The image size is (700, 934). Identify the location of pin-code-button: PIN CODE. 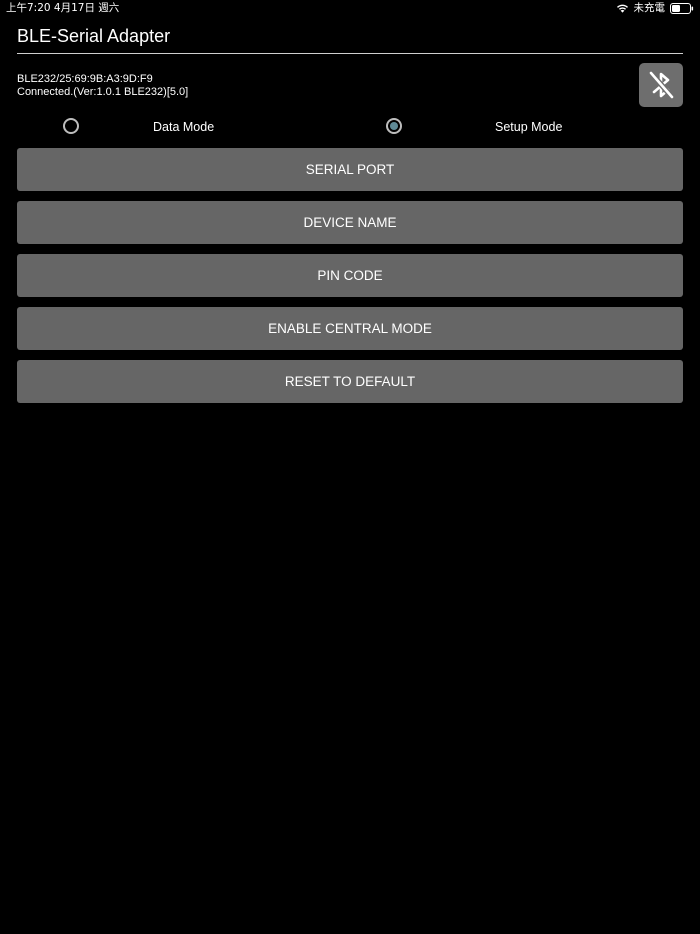
(350, 275).